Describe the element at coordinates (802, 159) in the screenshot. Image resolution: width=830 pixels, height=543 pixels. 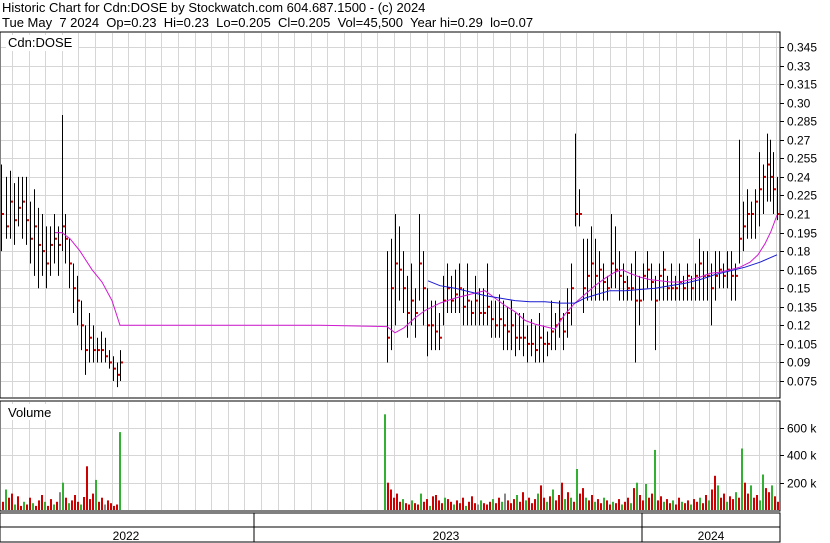
I see `y-tick-label: 0.255` at that location.